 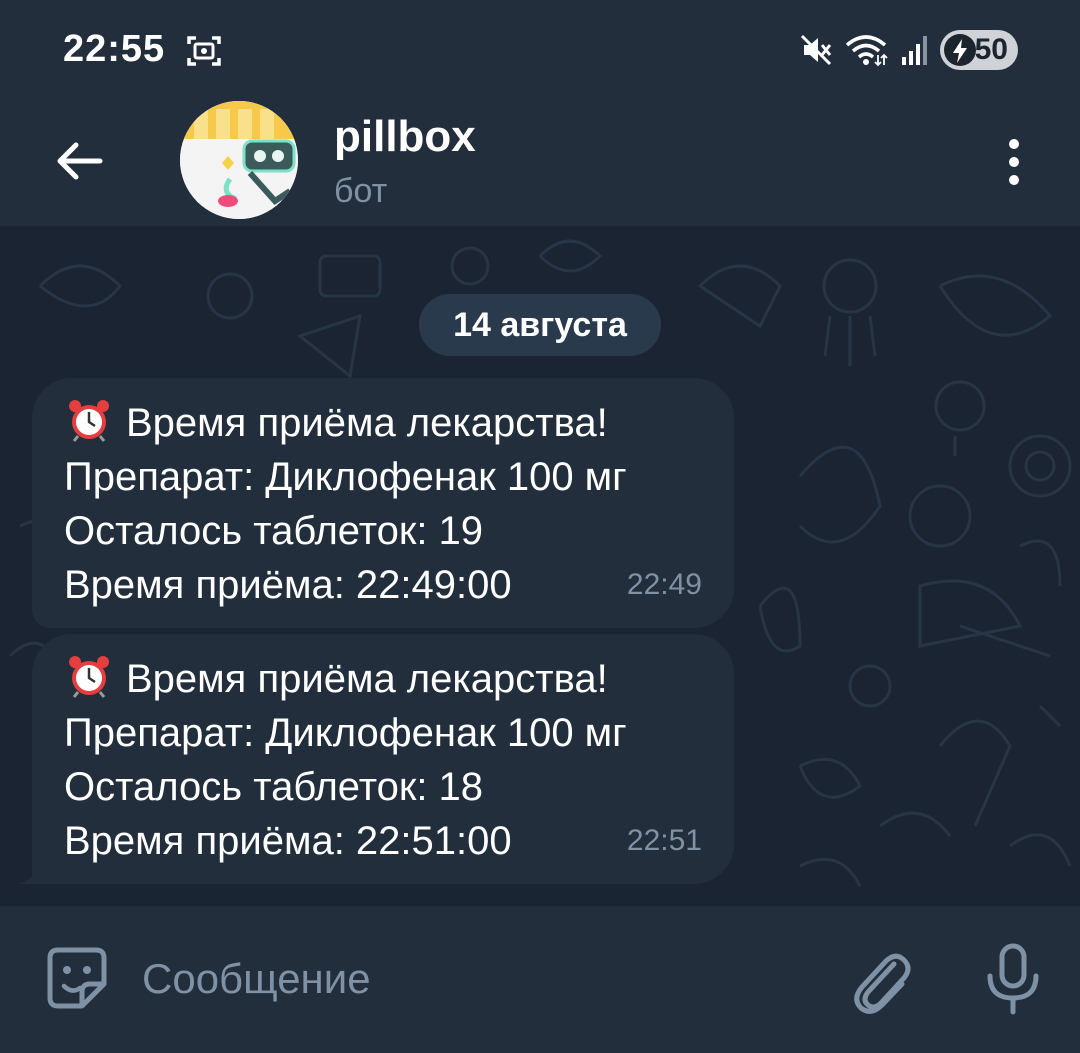 What do you see at coordinates (914, 50) in the screenshot?
I see `signal-icon` at bounding box center [914, 50].